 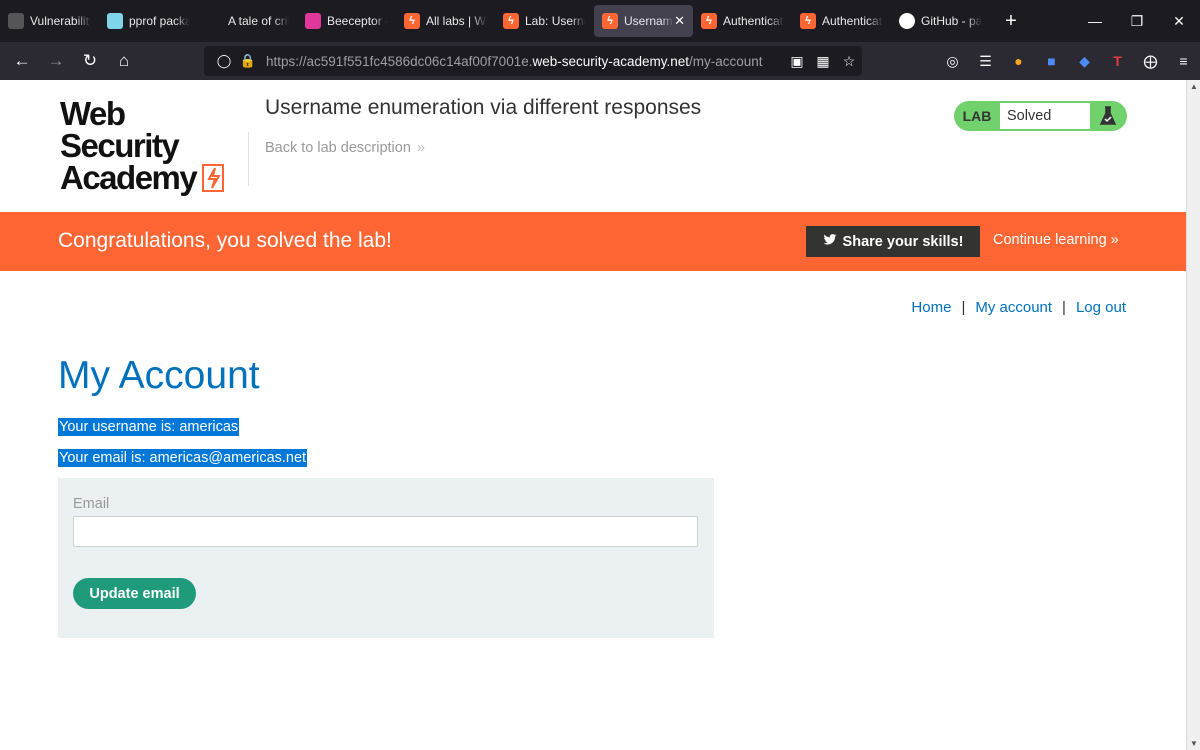 I want to click on shield-icon: ◯, so click(x=224, y=61).